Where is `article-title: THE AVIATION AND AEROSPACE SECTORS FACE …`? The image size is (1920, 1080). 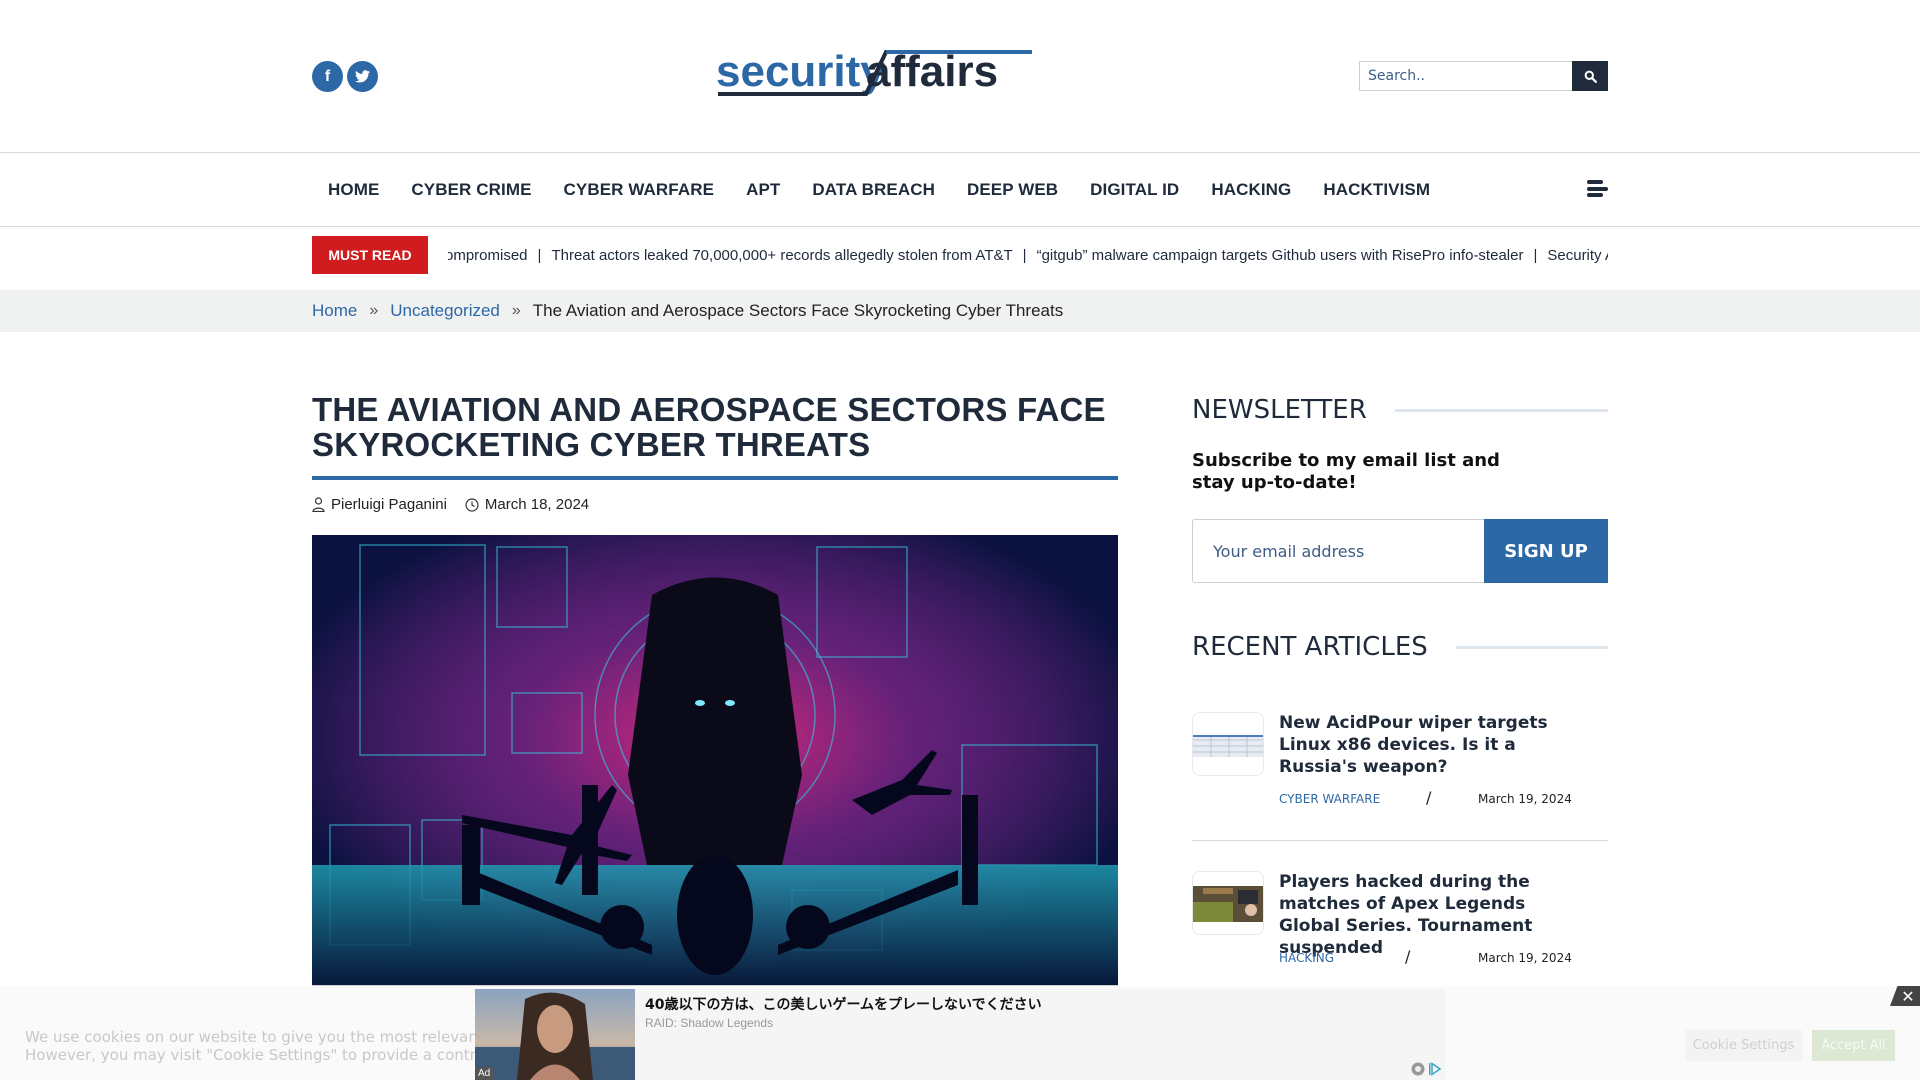 article-title: THE AVIATION AND AEROSPACE SECTORS FACE … is located at coordinates (709, 427).